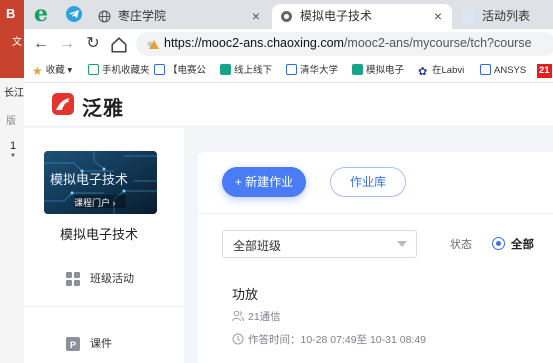 The width and height of the screenshot is (553, 363). I want to click on sidebar-item-label: 课件, so click(101, 344).